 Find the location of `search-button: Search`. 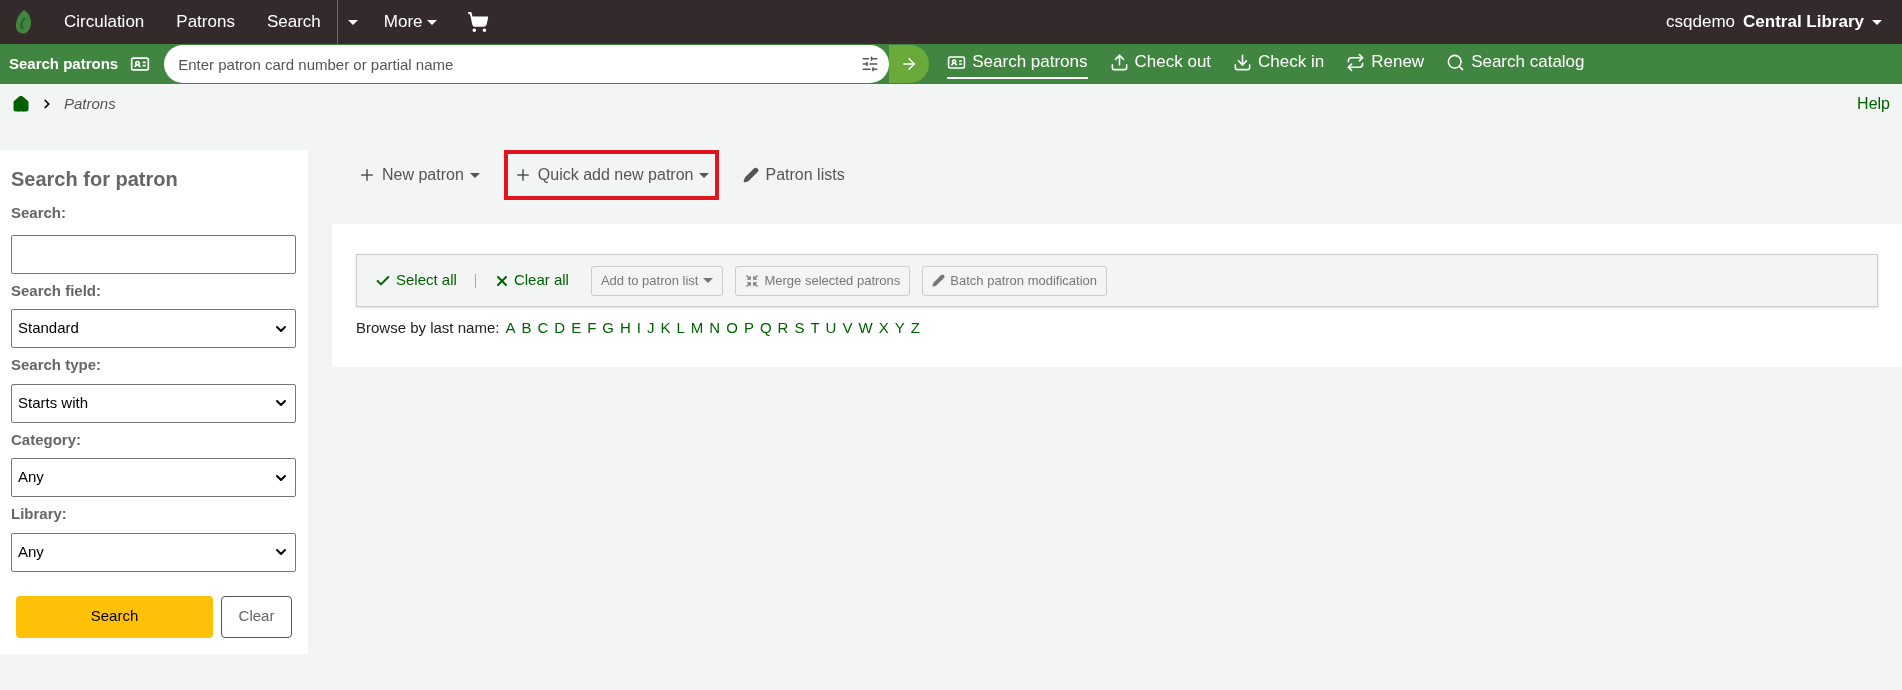

search-button: Search is located at coordinates (114, 616).